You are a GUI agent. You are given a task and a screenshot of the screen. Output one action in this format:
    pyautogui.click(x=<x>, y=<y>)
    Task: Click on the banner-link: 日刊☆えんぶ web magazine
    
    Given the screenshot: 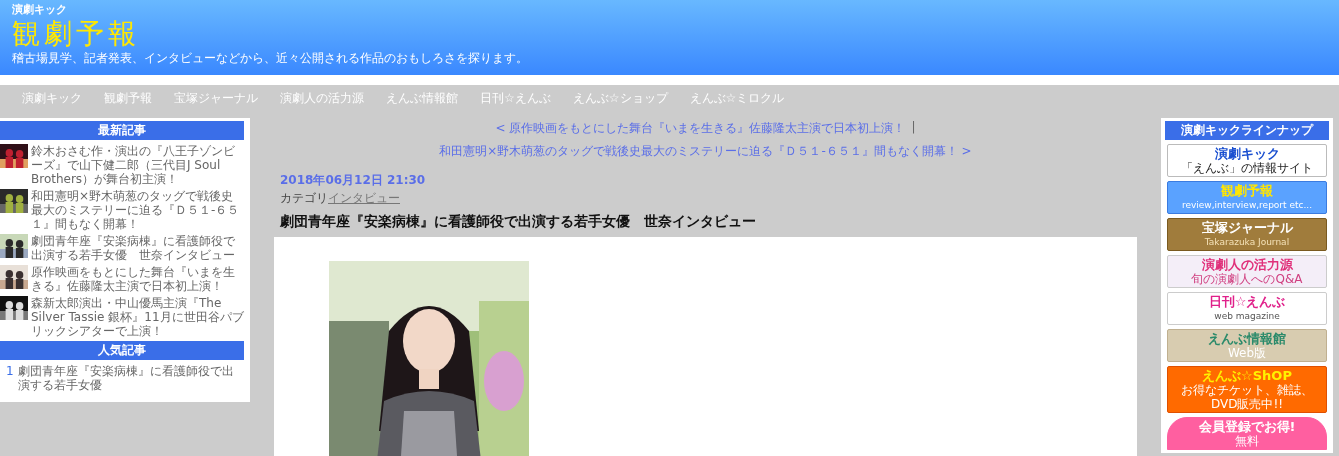 What is the action you would take?
    pyautogui.click(x=1247, y=308)
    